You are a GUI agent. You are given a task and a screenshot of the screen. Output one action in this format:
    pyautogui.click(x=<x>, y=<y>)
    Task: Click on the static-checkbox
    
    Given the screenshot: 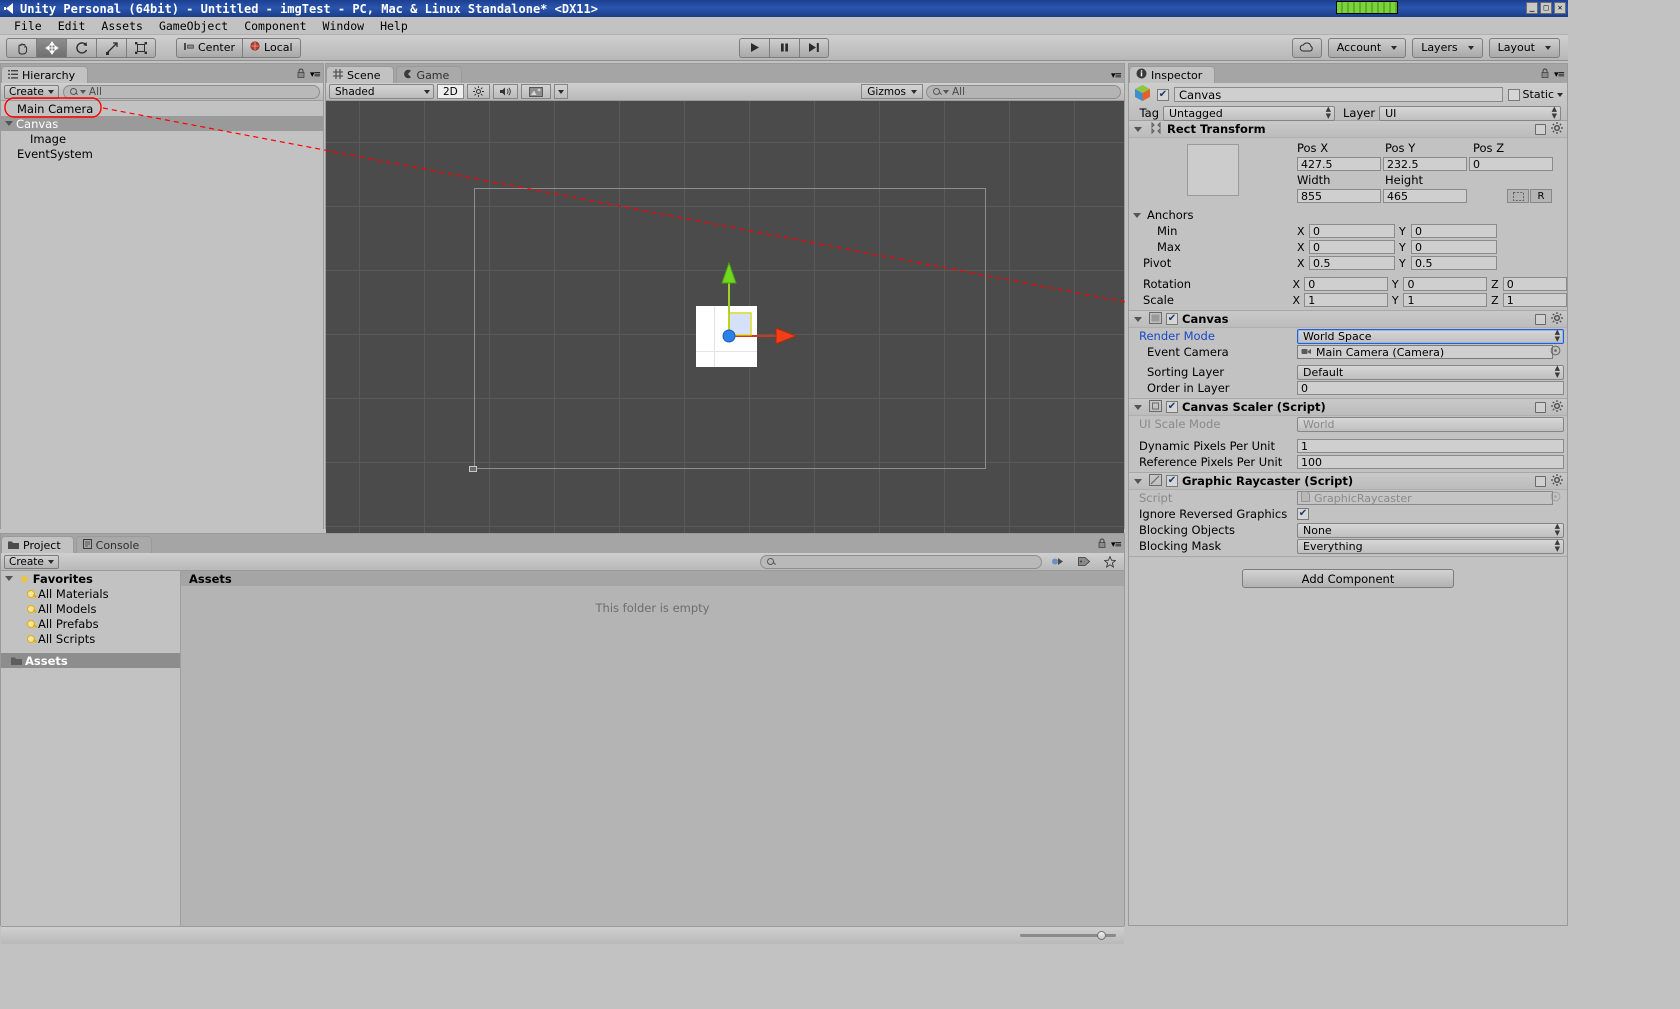 What is the action you would take?
    pyautogui.click(x=1513, y=94)
    